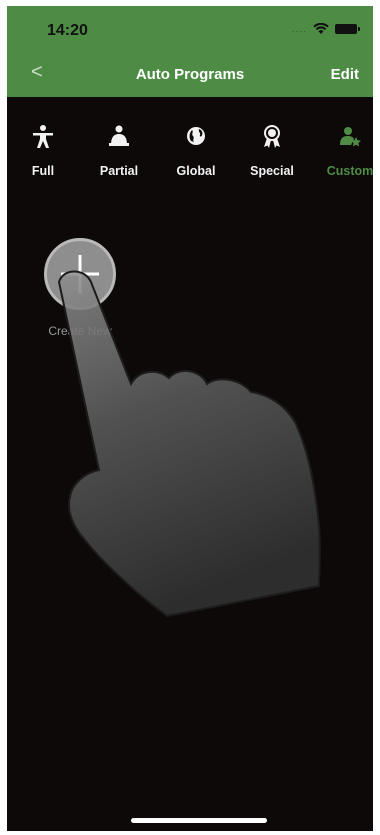  I want to click on globe-icon, so click(196, 136).